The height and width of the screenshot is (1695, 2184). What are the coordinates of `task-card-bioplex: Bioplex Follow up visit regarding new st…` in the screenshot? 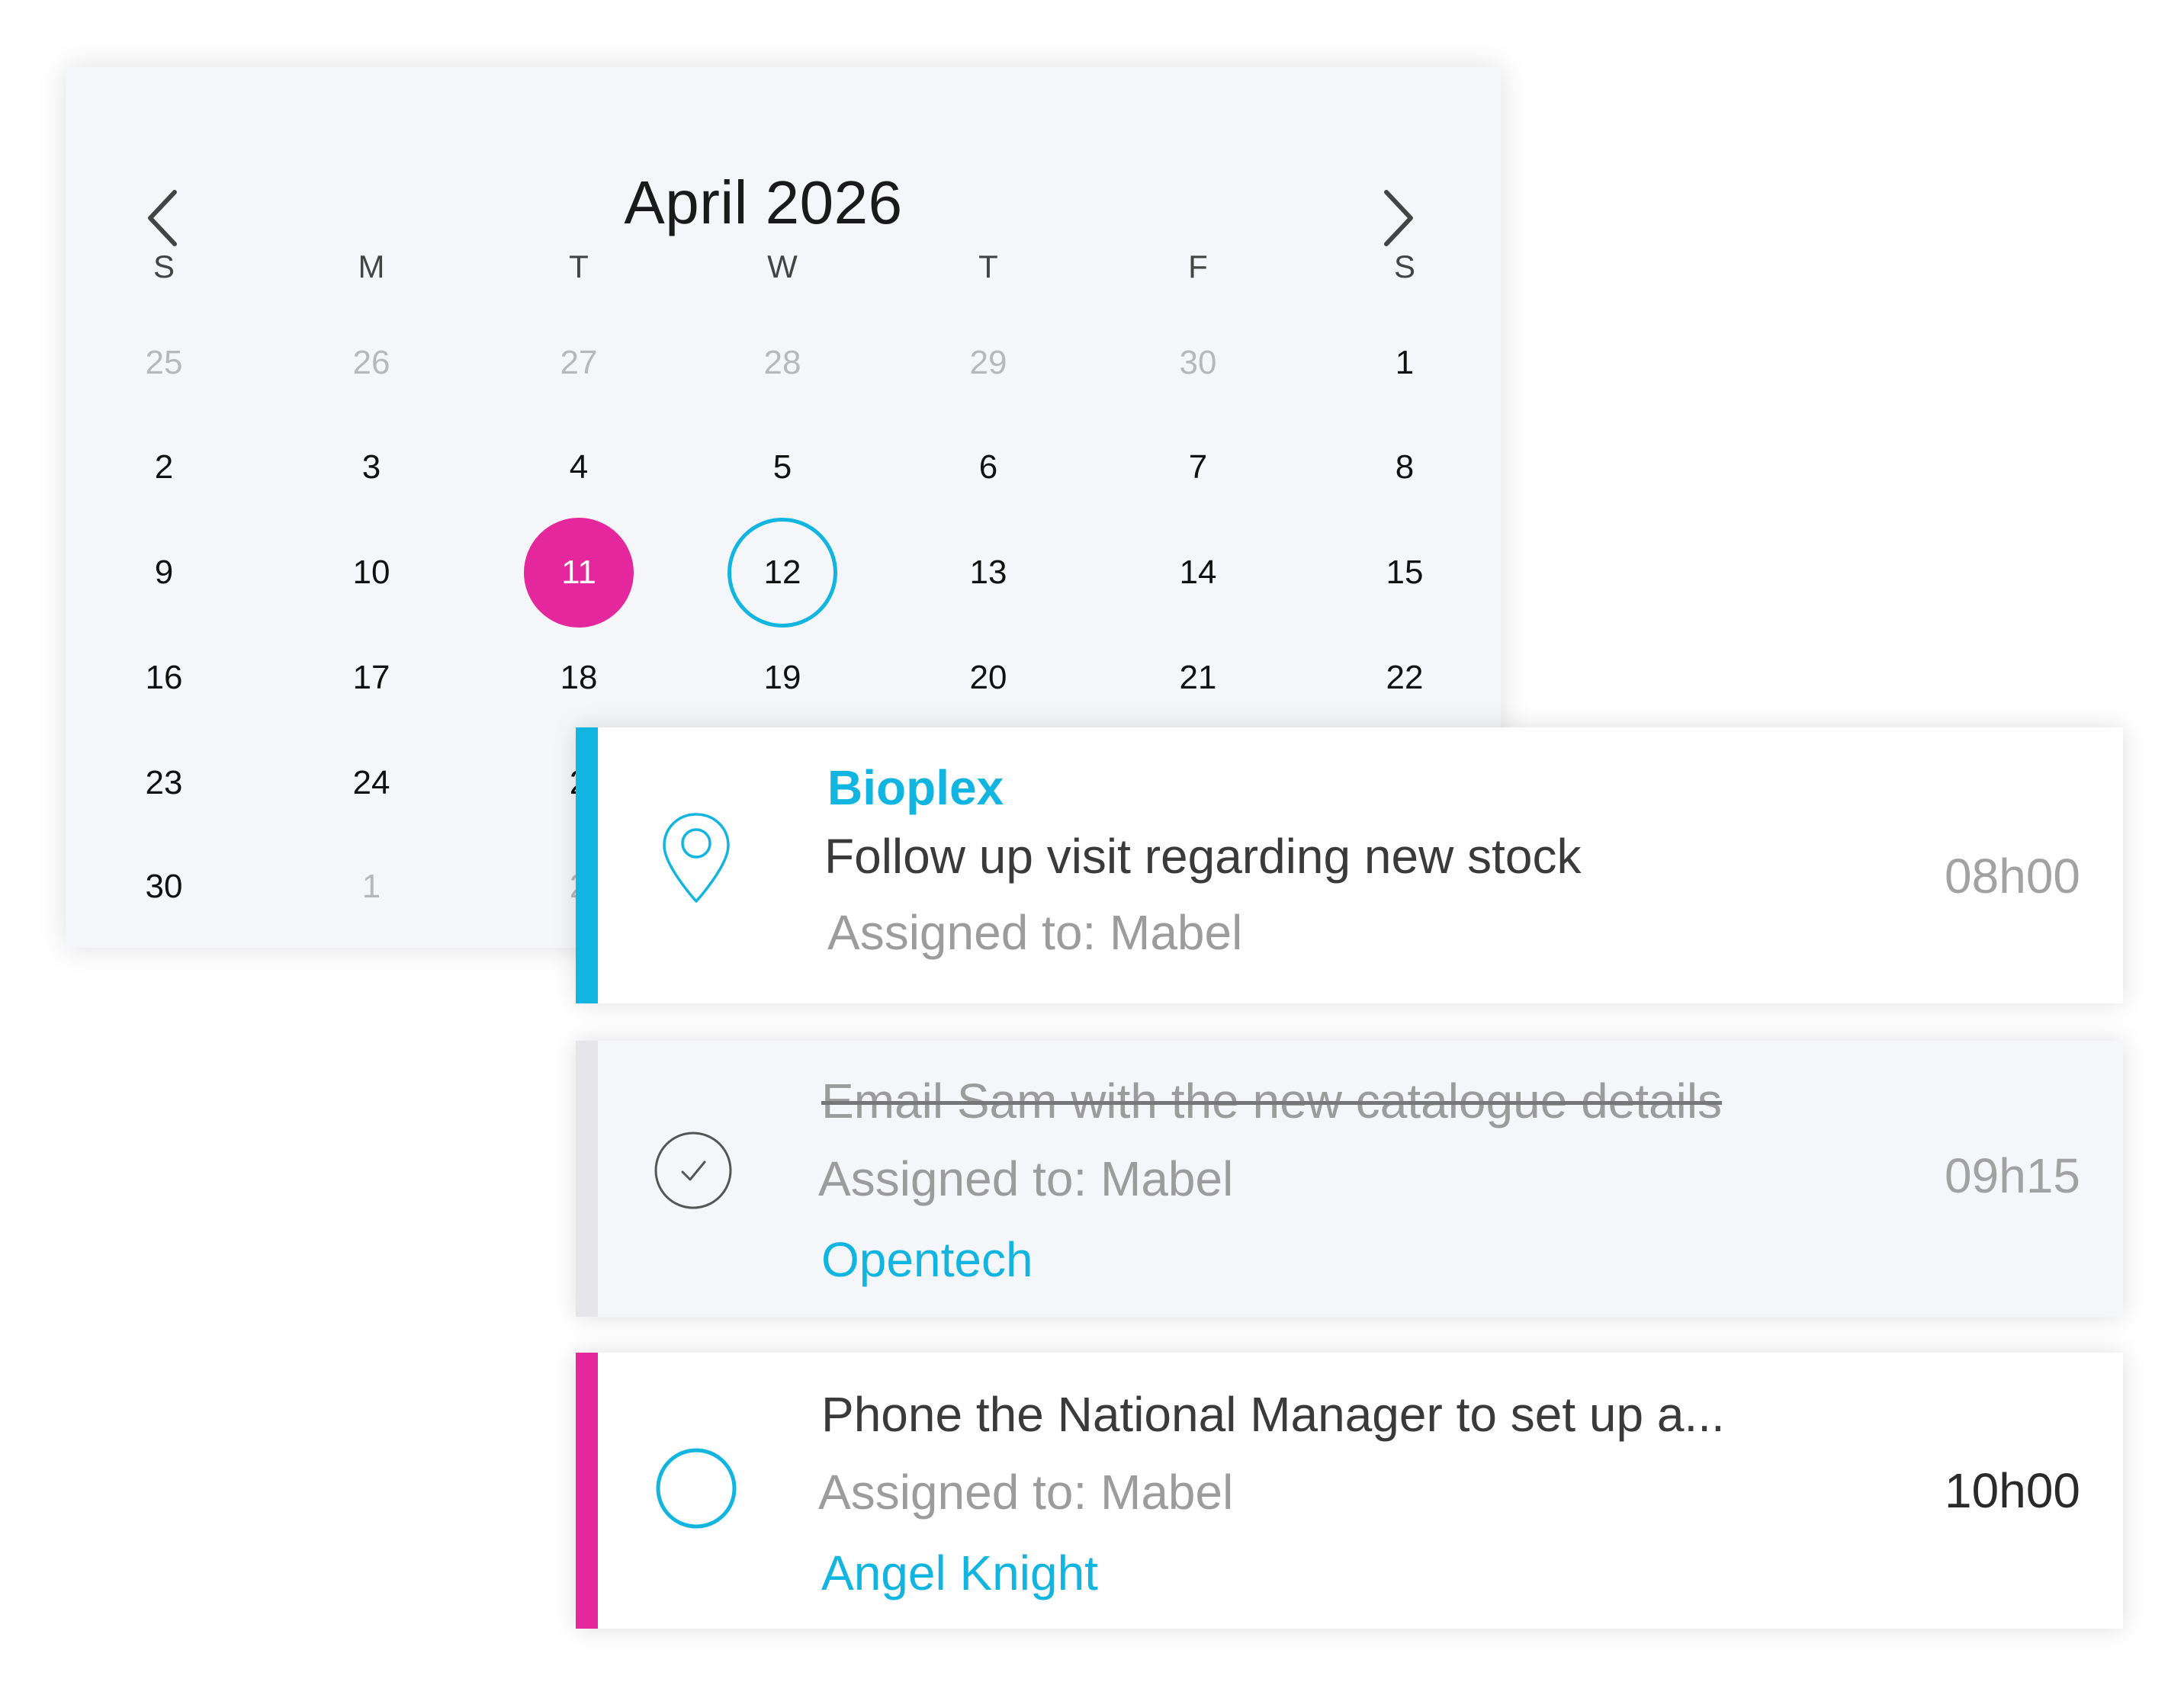 It's located at (1349, 865).